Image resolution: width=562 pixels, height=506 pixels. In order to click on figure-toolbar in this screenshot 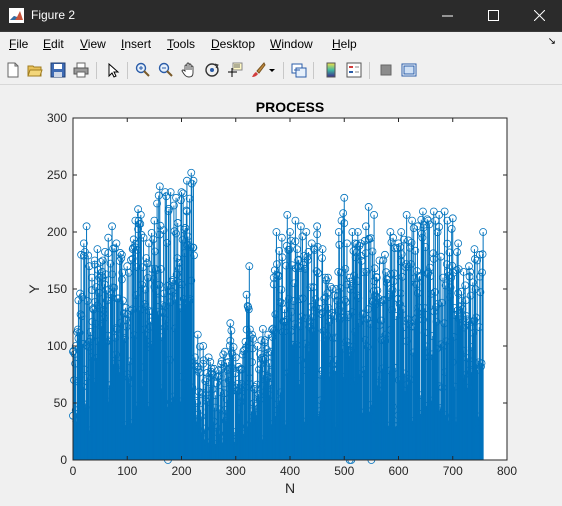, I will do `click(281, 70)`.